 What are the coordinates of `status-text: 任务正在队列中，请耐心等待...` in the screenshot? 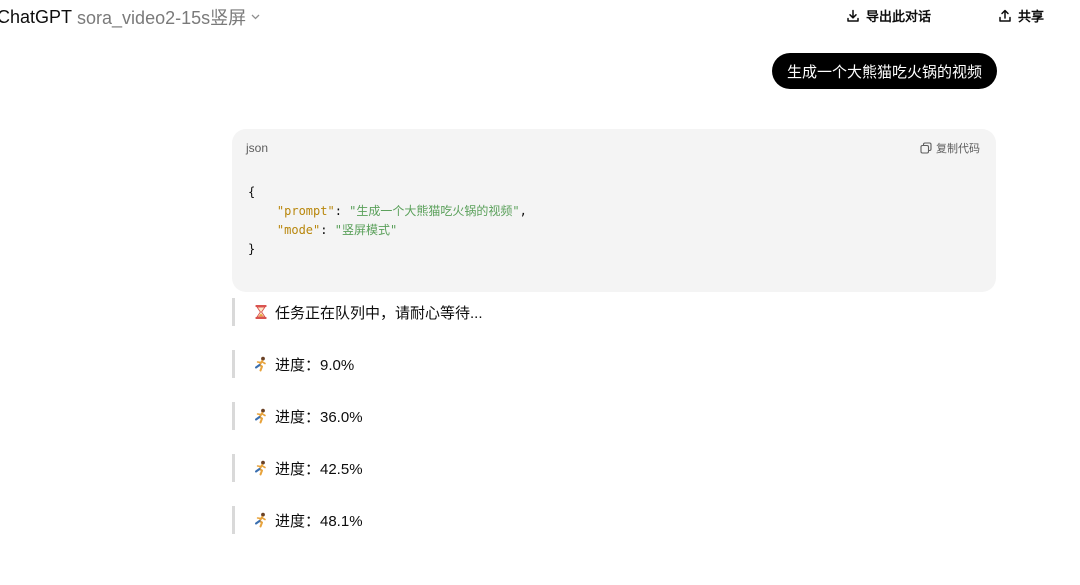 It's located at (379, 313).